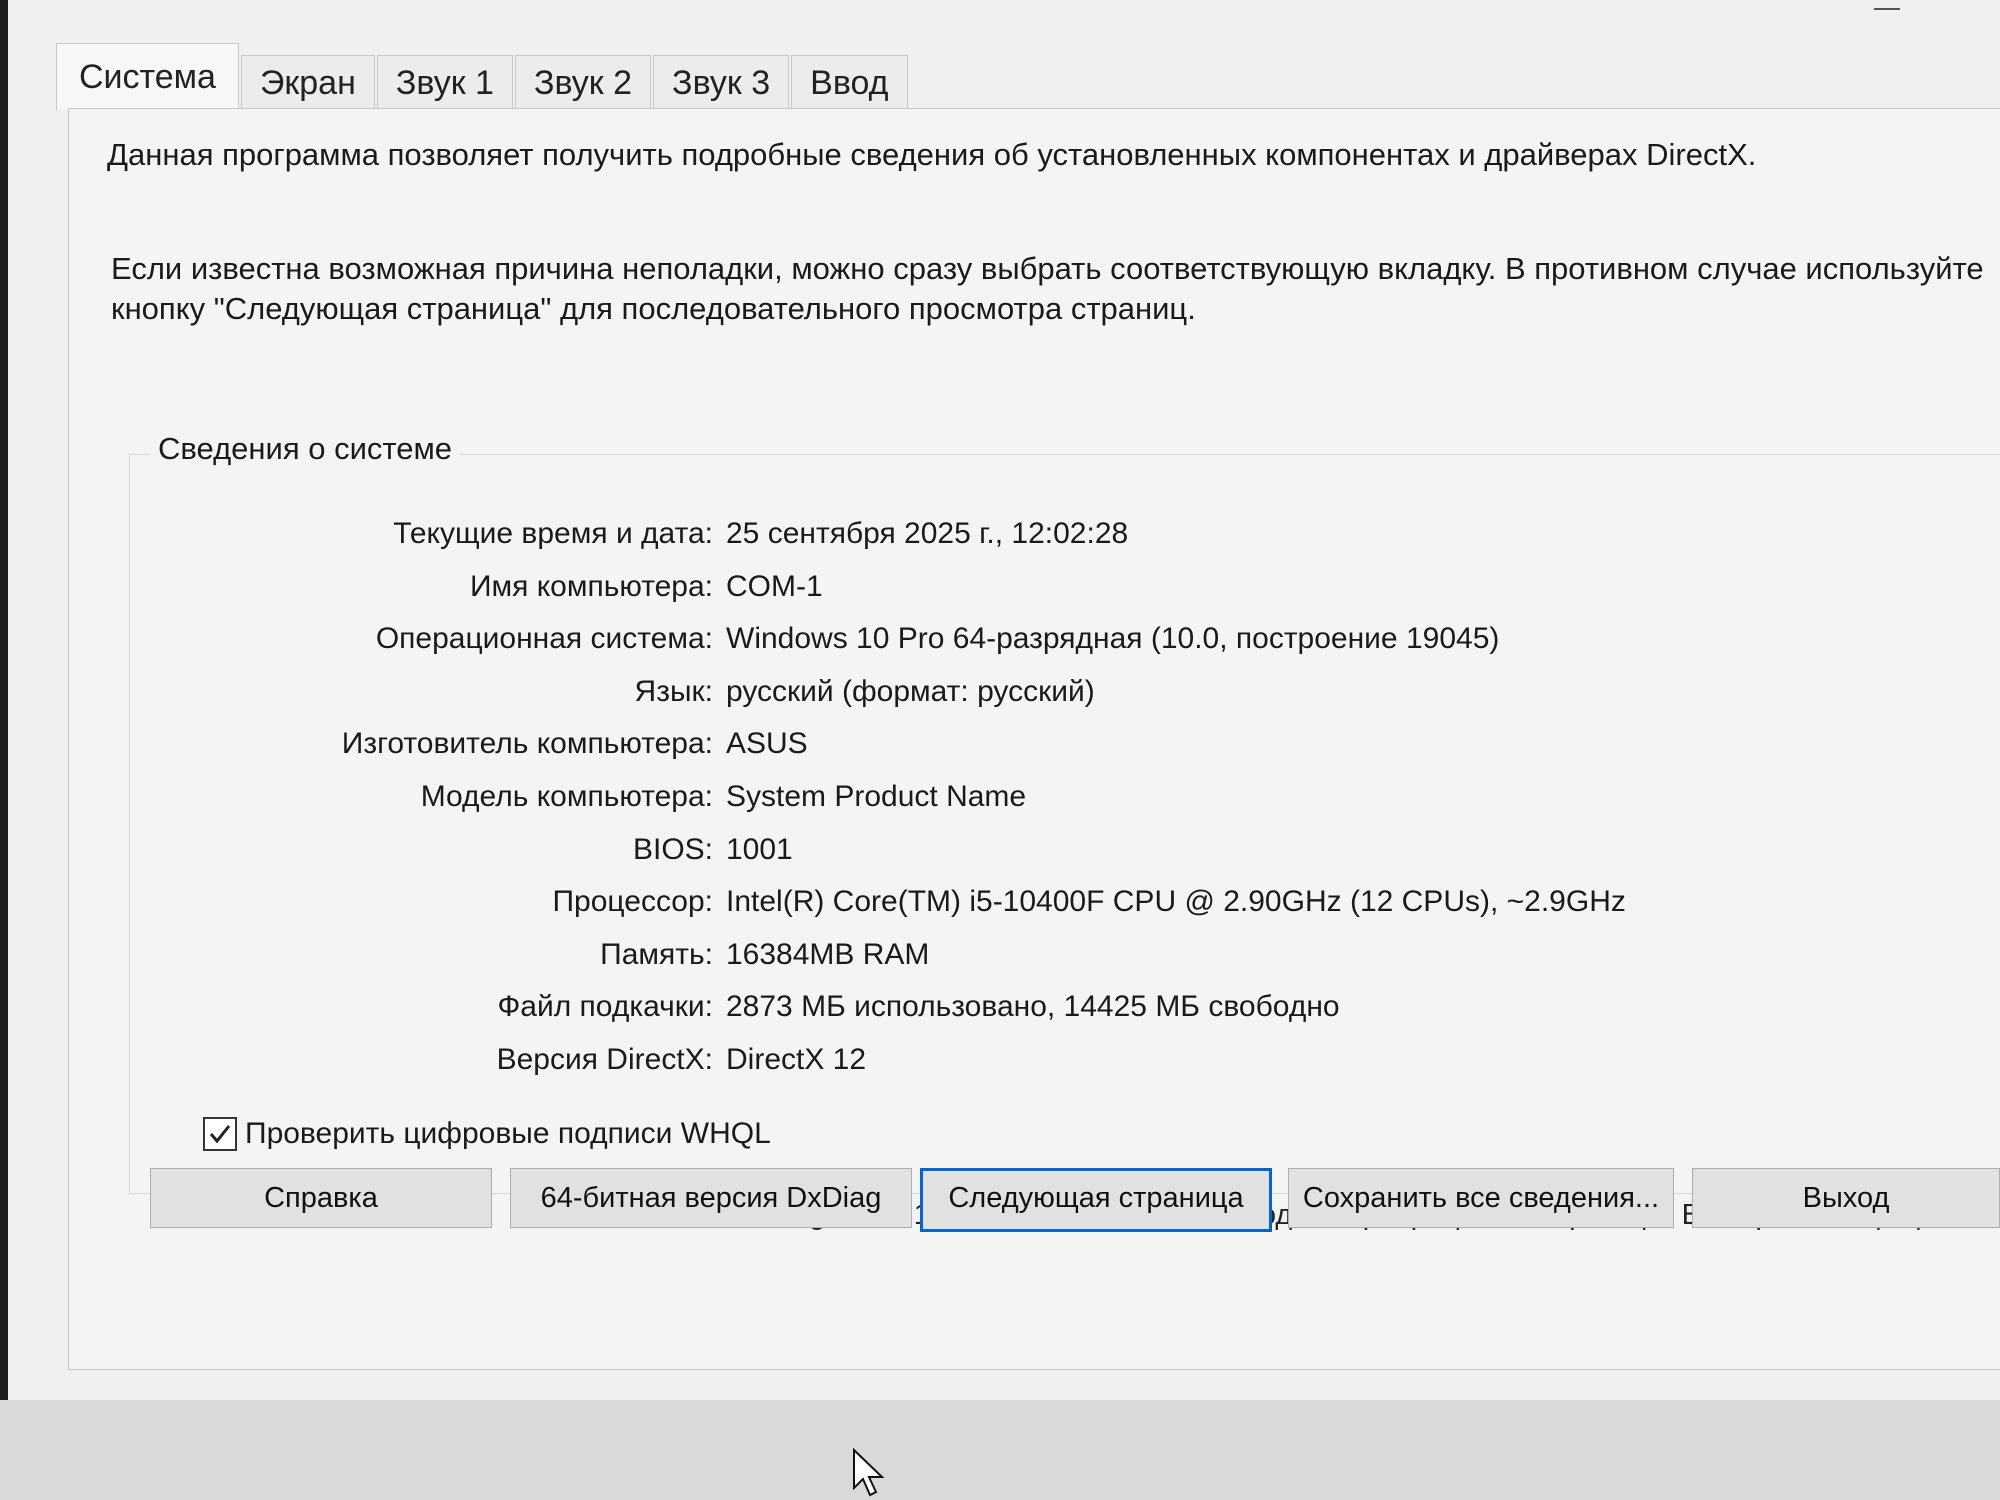 Image resolution: width=2000 pixels, height=1500 pixels. What do you see at coordinates (1065, 1069) in the screenshot?
I see `info-row-directx: Версия DirectX: DirectX 12` at bounding box center [1065, 1069].